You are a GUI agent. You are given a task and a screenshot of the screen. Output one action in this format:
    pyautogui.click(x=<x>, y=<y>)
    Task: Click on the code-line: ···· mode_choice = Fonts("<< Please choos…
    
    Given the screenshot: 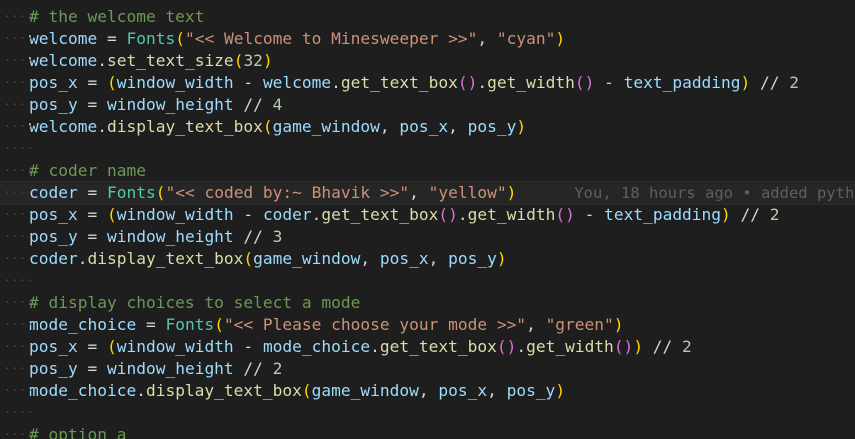 What is the action you would take?
    pyautogui.click(x=427, y=325)
    